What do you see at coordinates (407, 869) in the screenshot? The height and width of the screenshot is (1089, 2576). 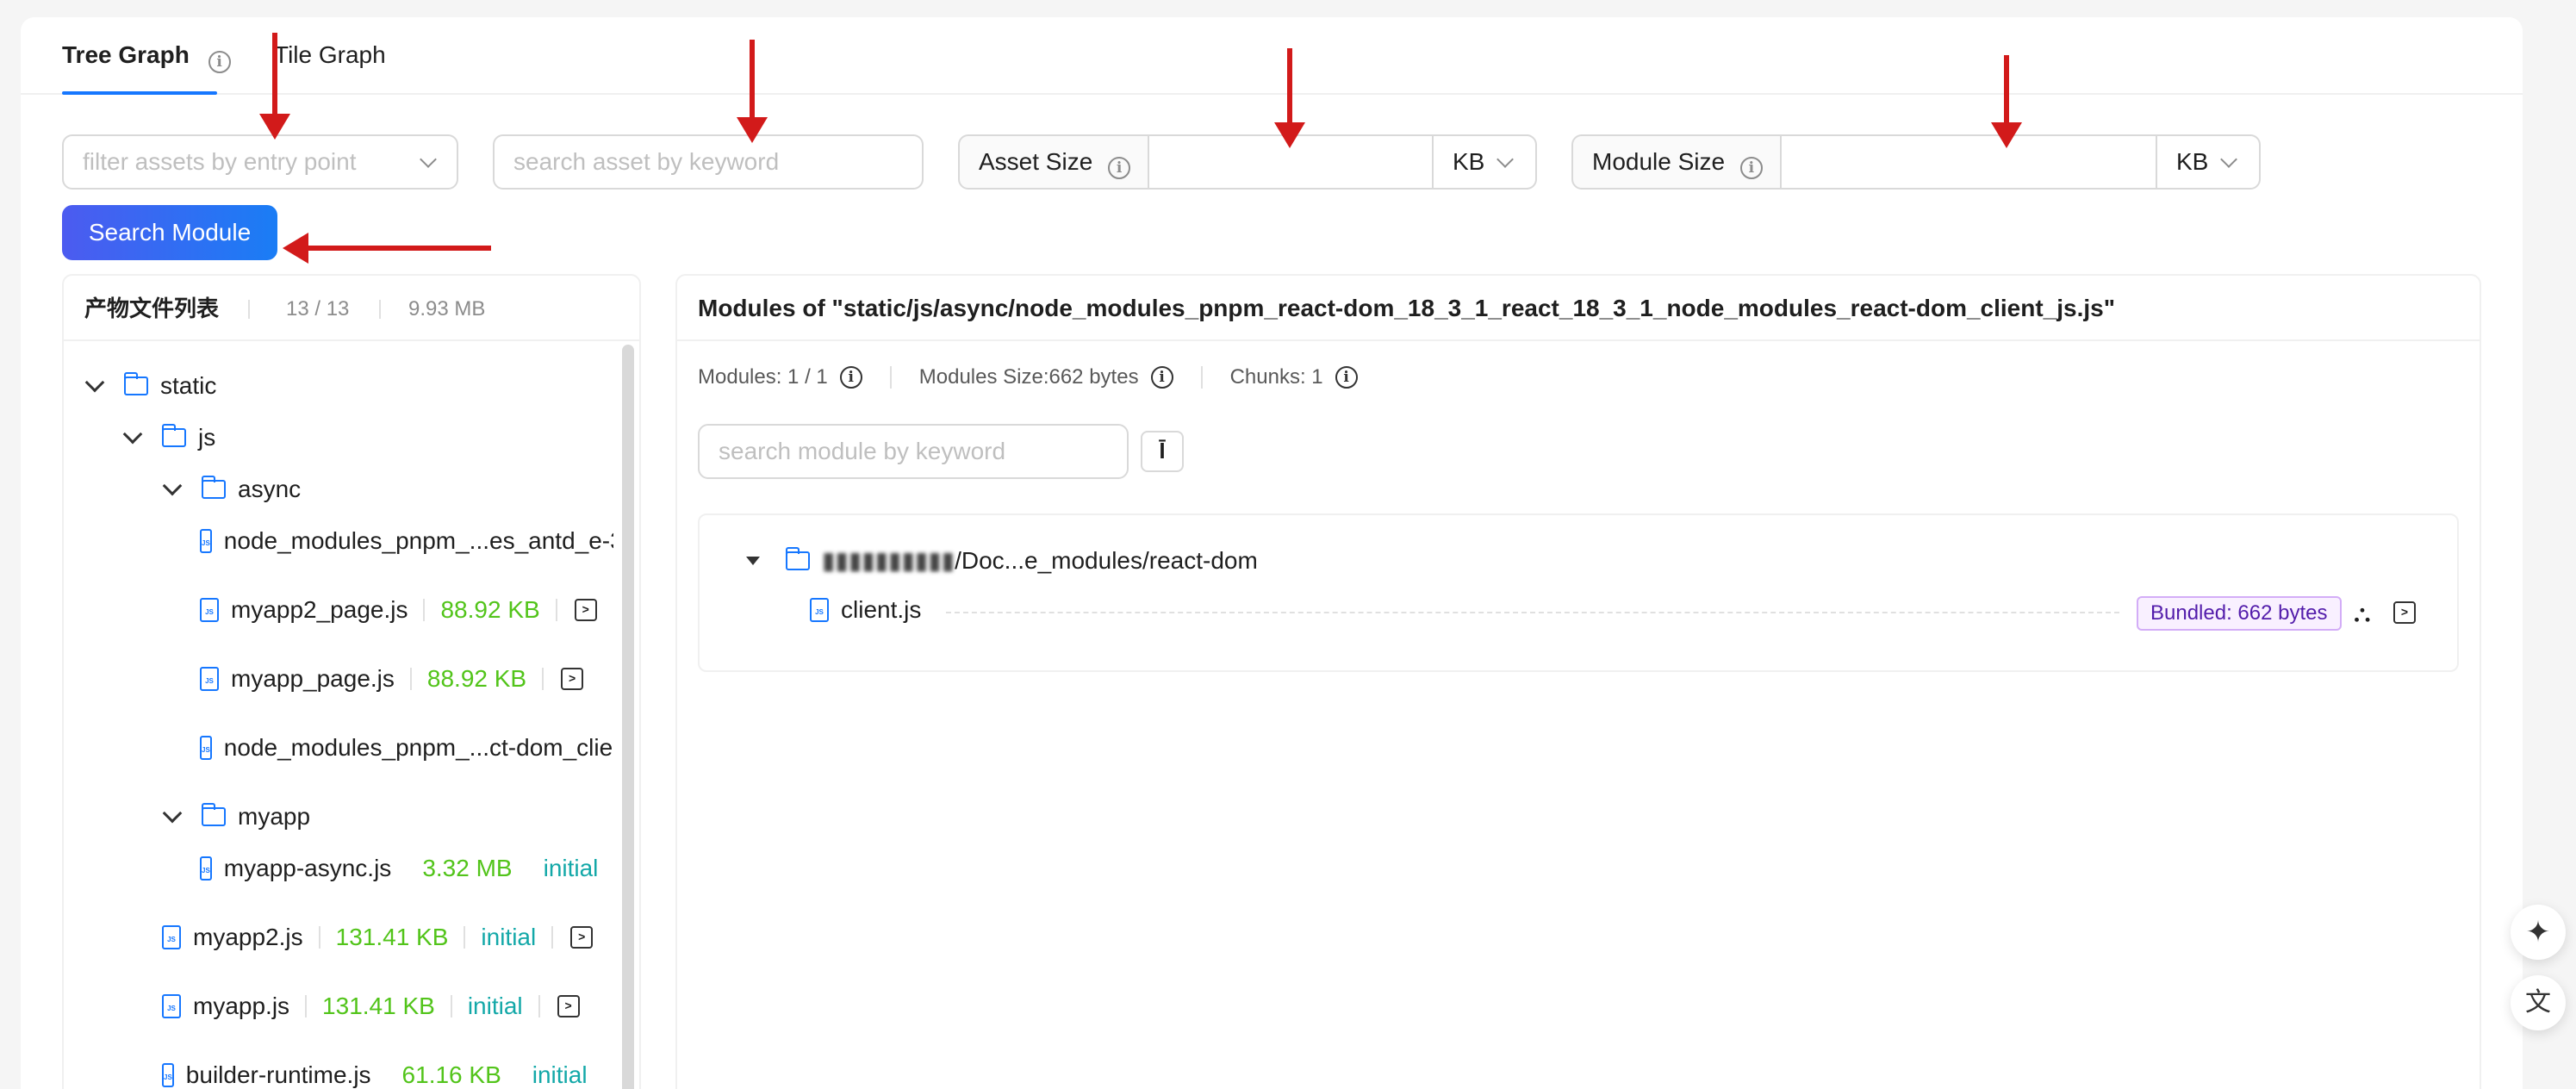 I see `tree-file-myapp-async: JS myapp-async.js 3.32 MB initial >` at bounding box center [407, 869].